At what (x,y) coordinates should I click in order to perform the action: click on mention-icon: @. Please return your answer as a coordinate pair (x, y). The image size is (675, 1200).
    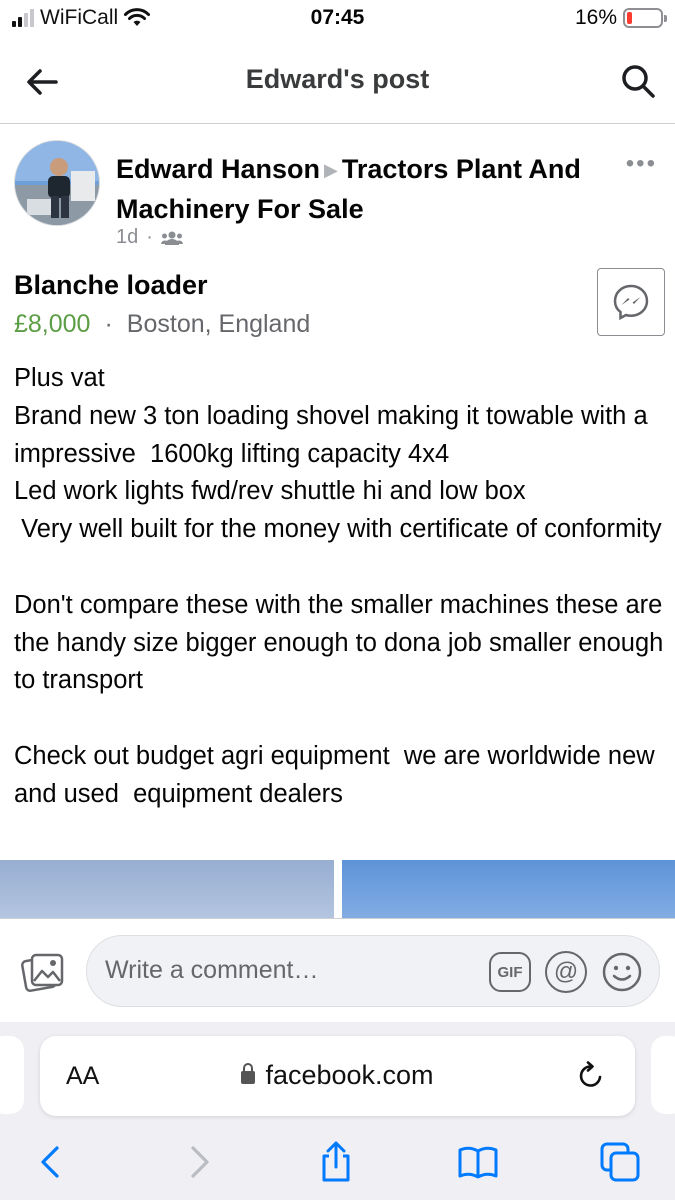
    Looking at the image, I should click on (566, 972).